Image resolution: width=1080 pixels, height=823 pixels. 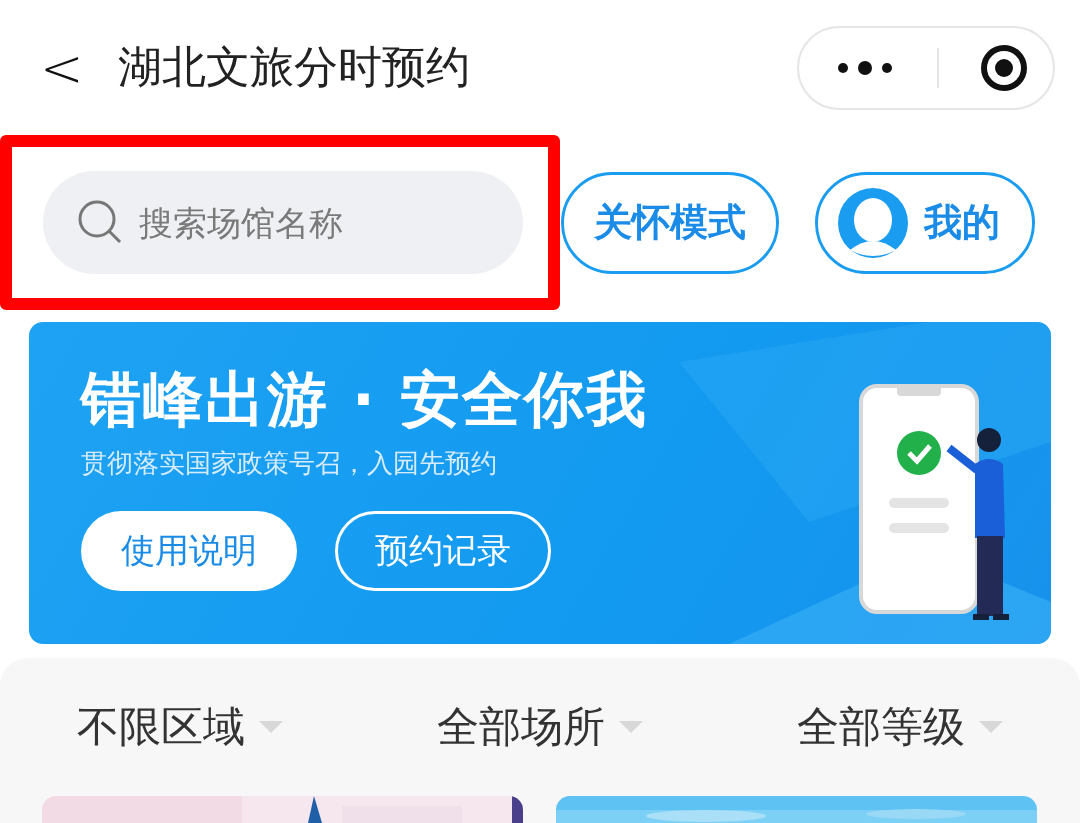 What do you see at coordinates (294, 67) in the screenshot?
I see `page-title: 湖北文旅分时预约` at bounding box center [294, 67].